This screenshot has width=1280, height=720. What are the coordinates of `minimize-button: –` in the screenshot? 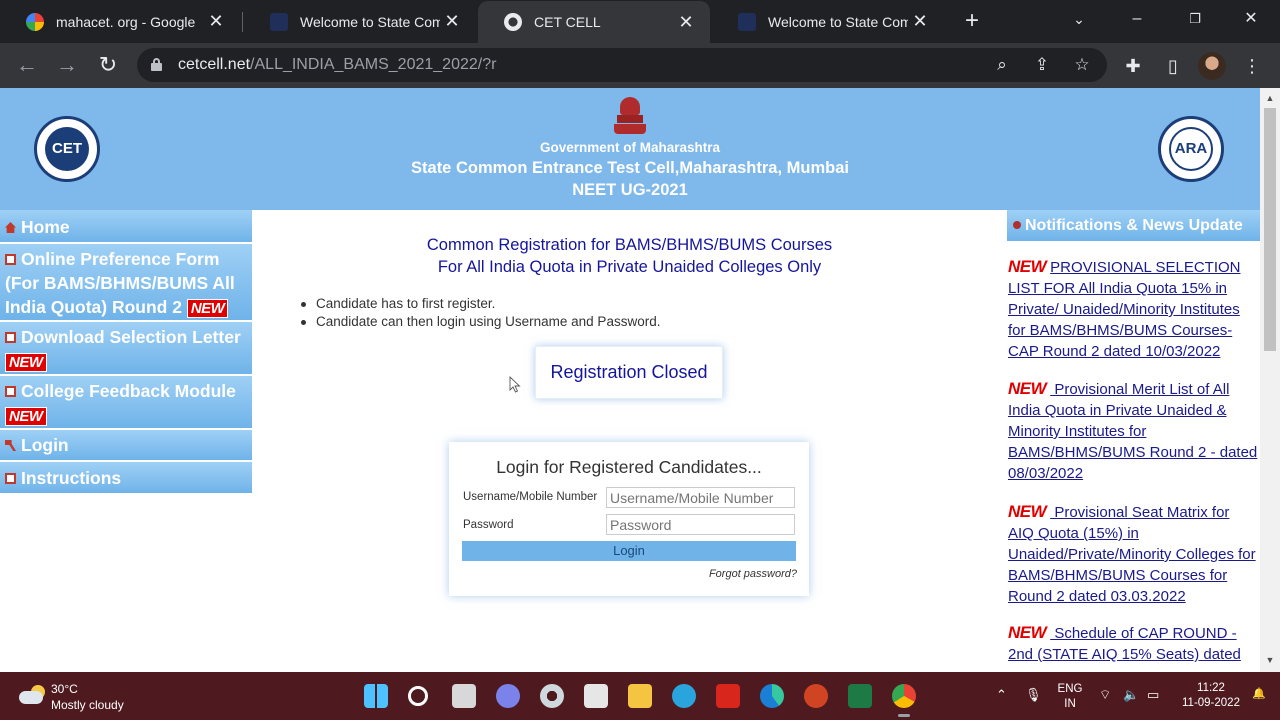 It's located at (1137, 20).